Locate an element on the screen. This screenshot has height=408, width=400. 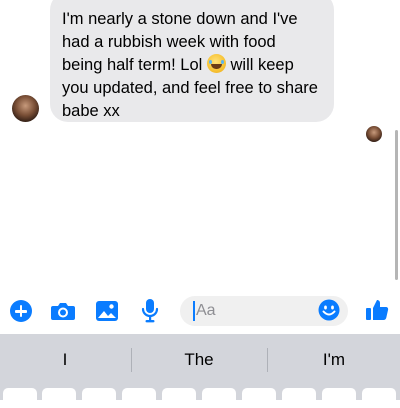
suggestion-2: The is located at coordinates (199, 360).